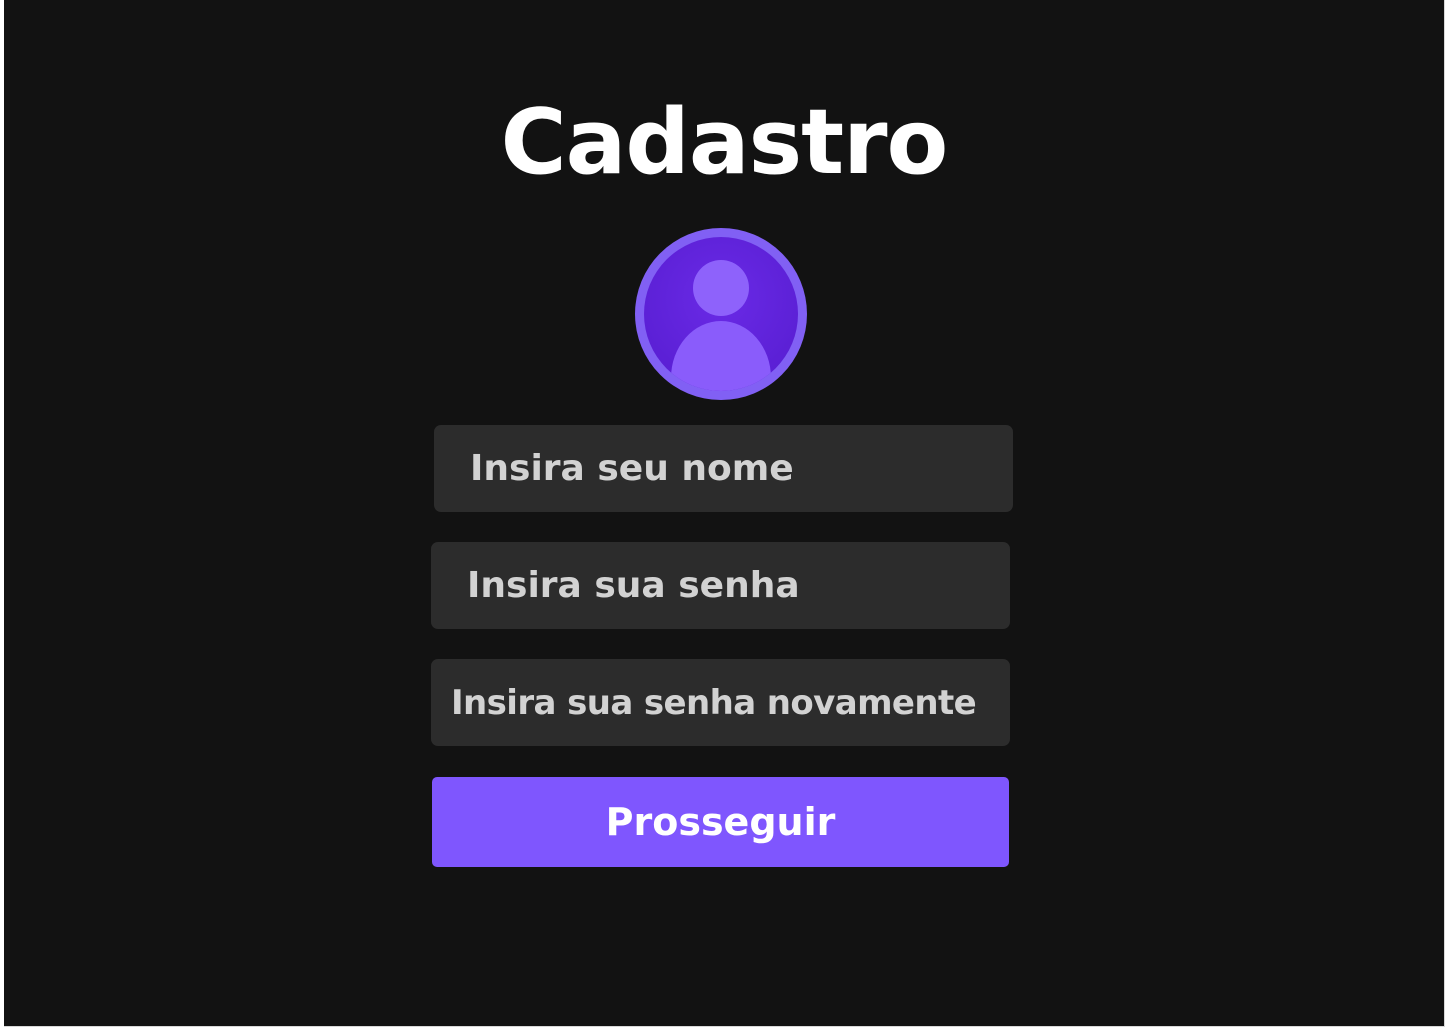 The height and width of the screenshot is (1032, 1448). Describe the element at coordinates (720, 585) in the screenshot. I see `password-input: Insira sua senha` at that location.